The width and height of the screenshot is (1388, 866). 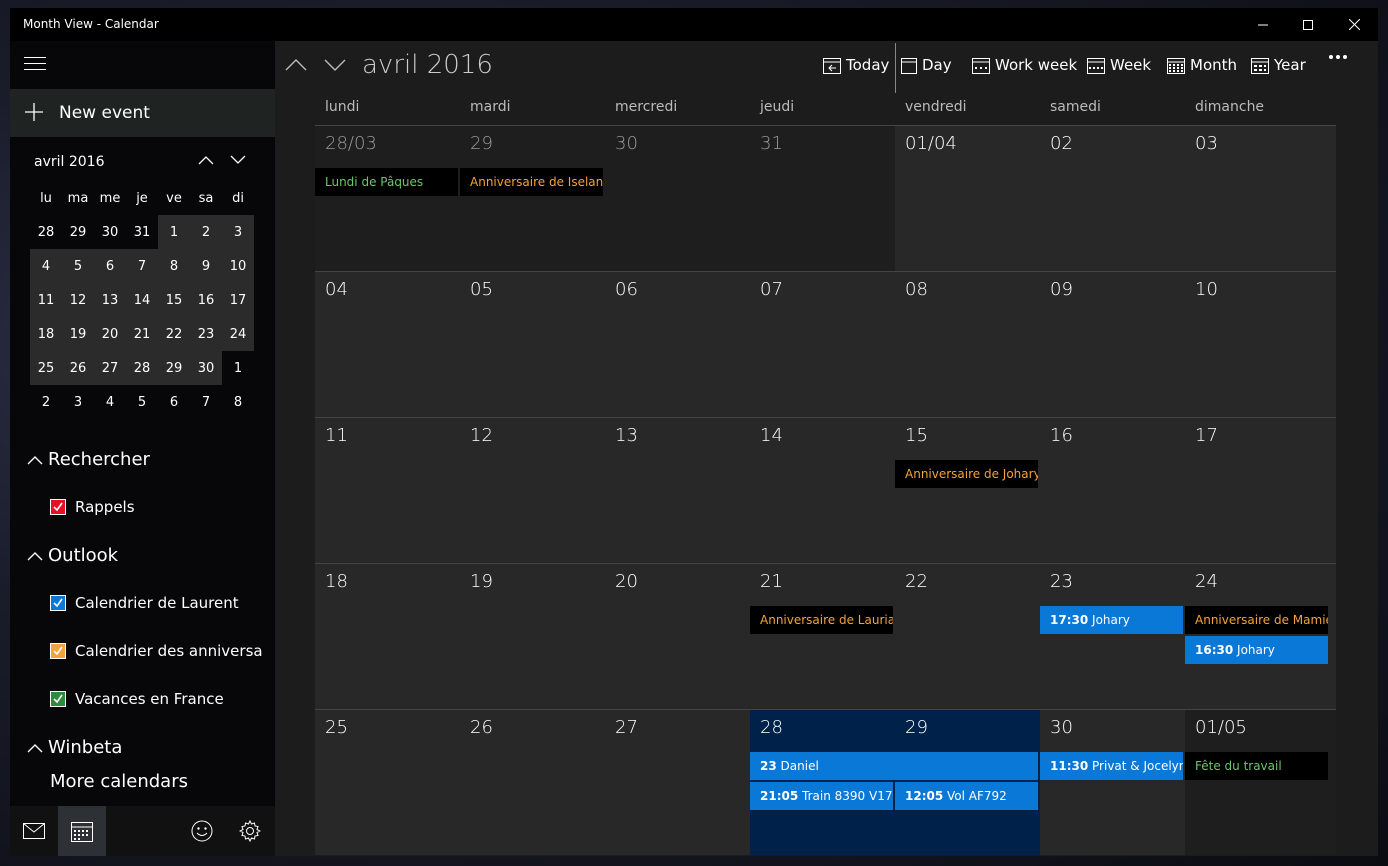 What do you see at coordinates (1340, 57) in the screenshot?
I see `more-options-icon` at bounding box center [1340, 57].